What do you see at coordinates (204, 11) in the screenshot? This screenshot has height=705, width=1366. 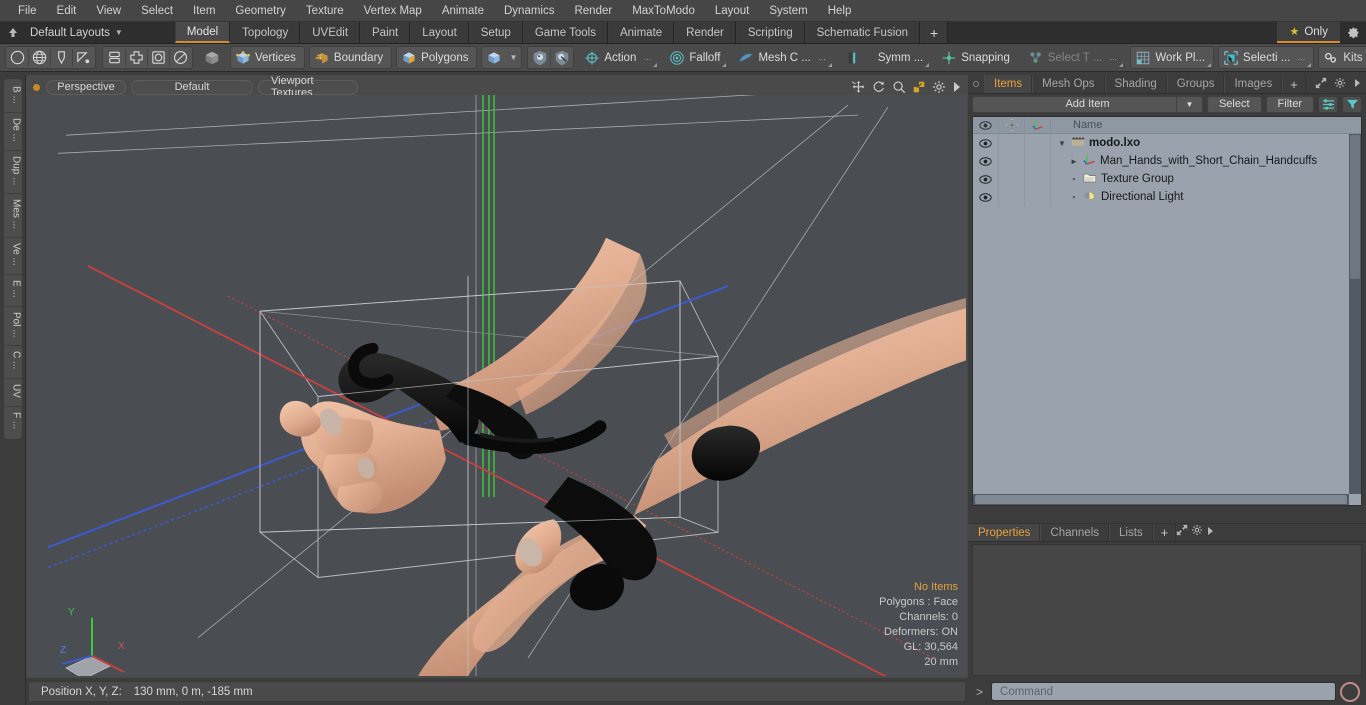 I see `menu-item-item: Item` at bounding box center [204, 11].